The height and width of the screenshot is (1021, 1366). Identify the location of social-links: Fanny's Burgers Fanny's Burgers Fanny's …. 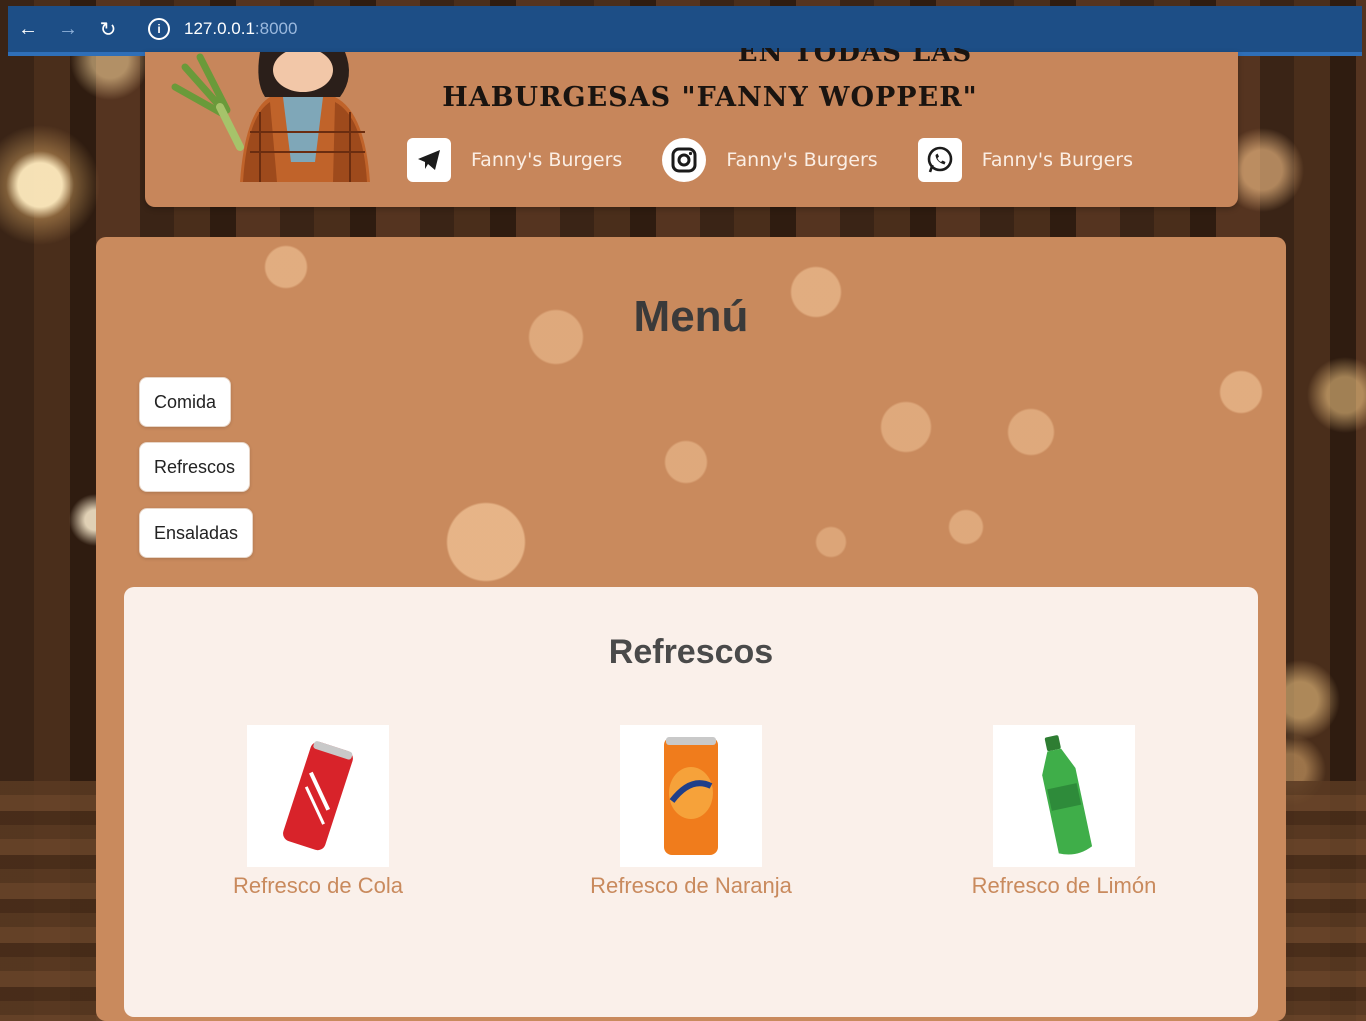
(790, 160).